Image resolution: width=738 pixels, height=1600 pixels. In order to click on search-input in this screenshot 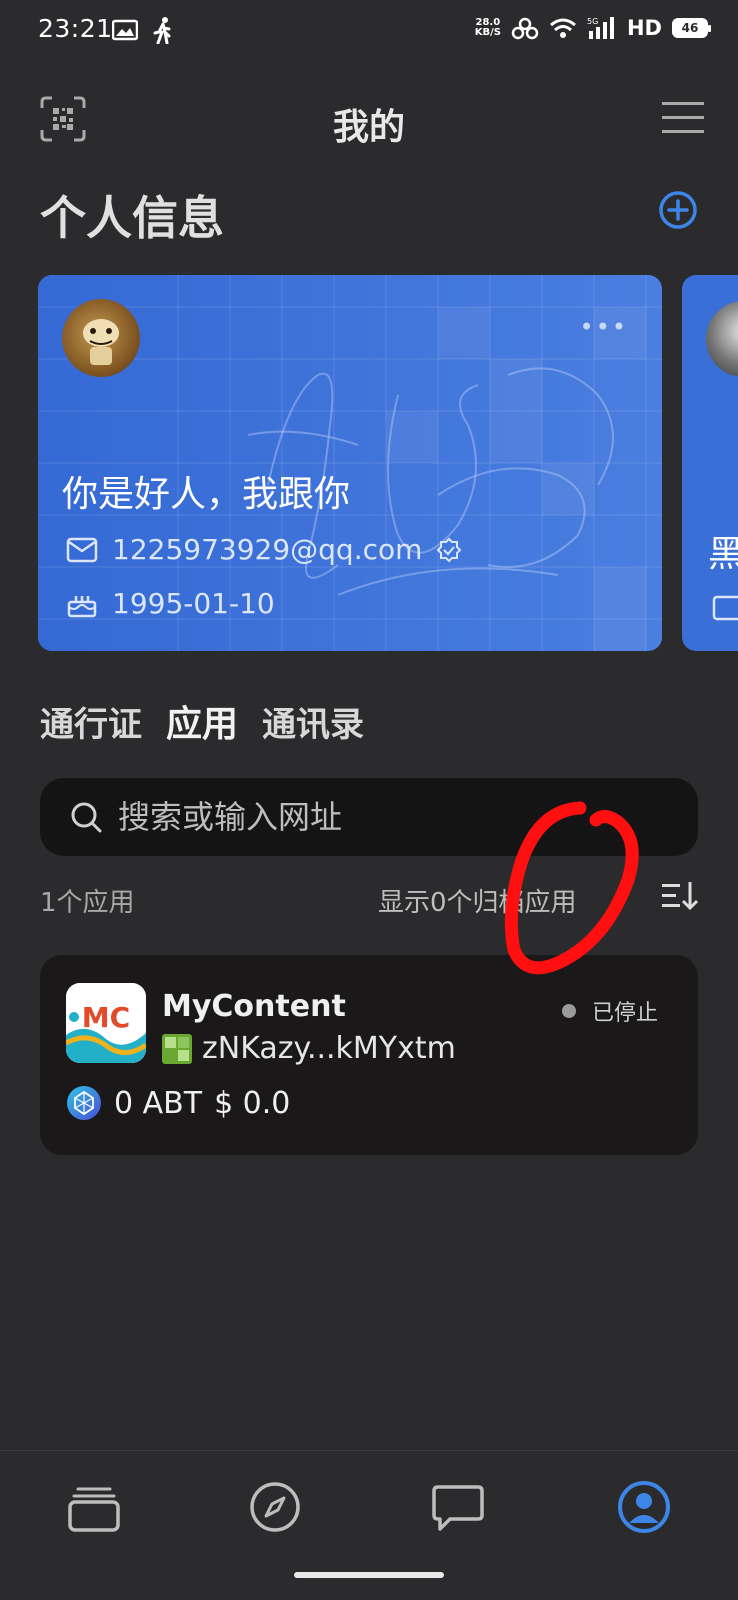, I will do `click(378, 817)`.